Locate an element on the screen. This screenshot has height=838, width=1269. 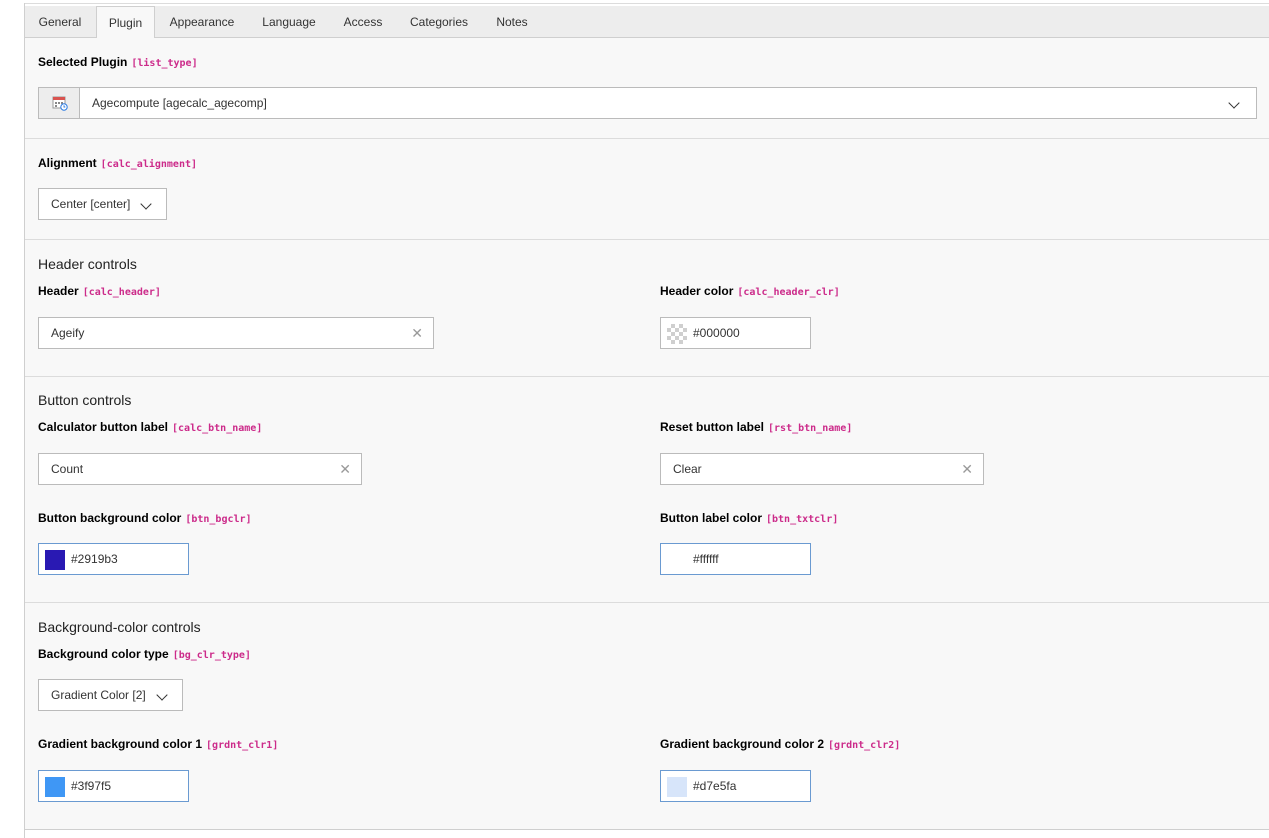
header-color-label: Header color [calc_header_clr] is located at coordinates (750, 291).